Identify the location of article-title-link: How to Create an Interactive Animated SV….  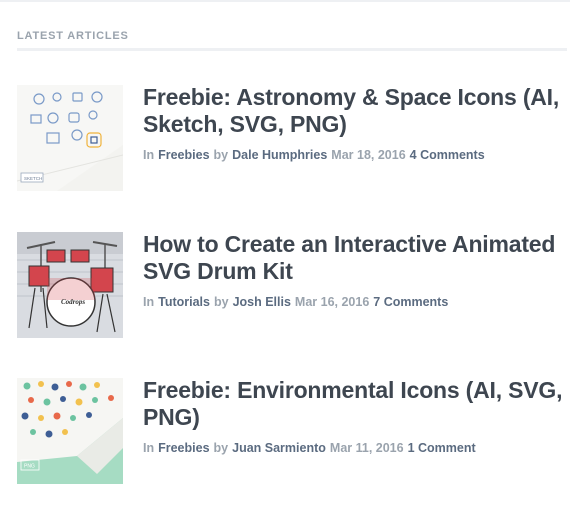
(353, 258).